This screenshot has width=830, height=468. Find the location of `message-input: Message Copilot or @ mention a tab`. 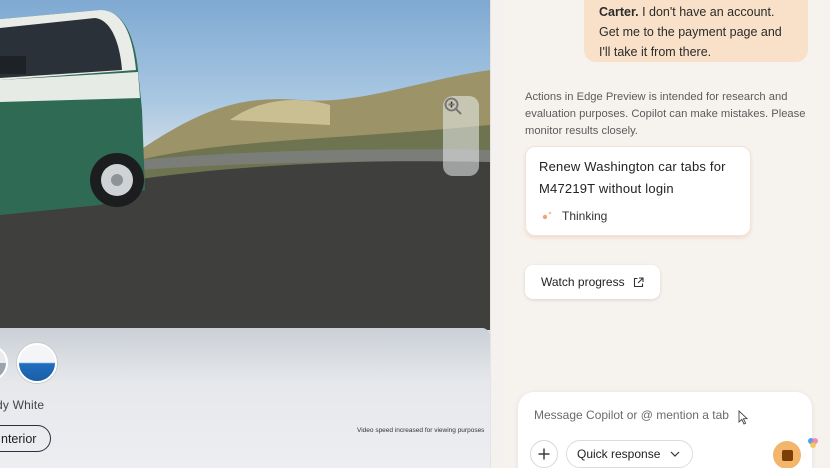

message-input: Message Copilot or @ mention a tab is located at coordinates (631, 415).